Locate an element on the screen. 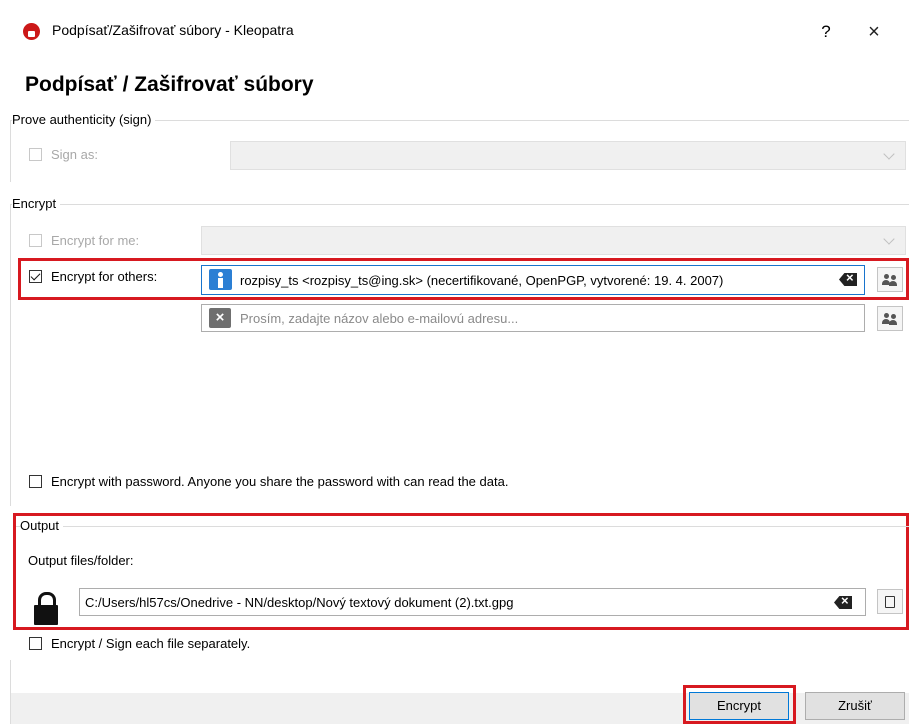  sign-group-left-border is located at coordinates (10, 151).